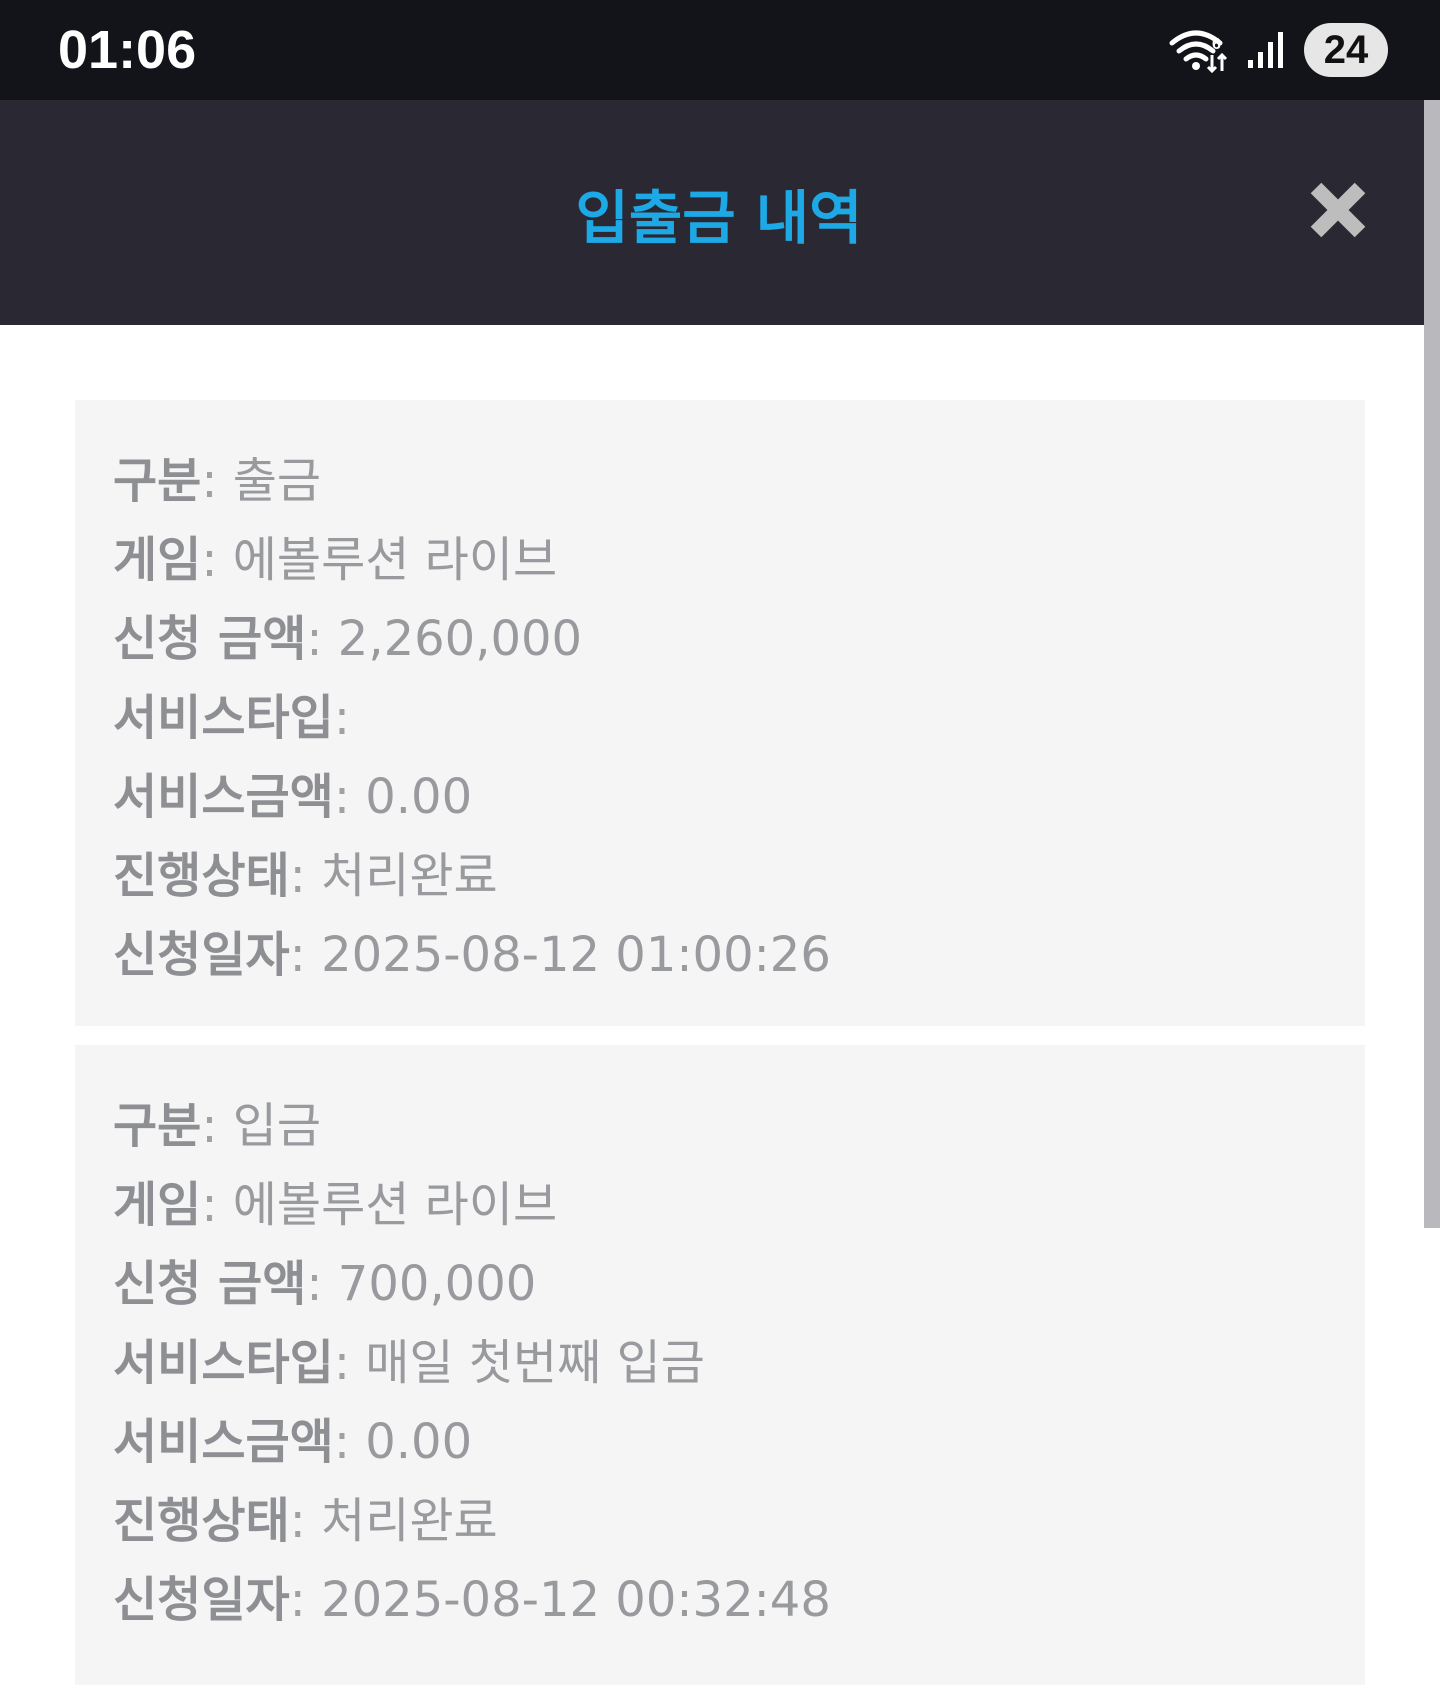 This screenshot has width=1440, height=1685. I want to click on battery-icon: 24, so click(1346, 50).